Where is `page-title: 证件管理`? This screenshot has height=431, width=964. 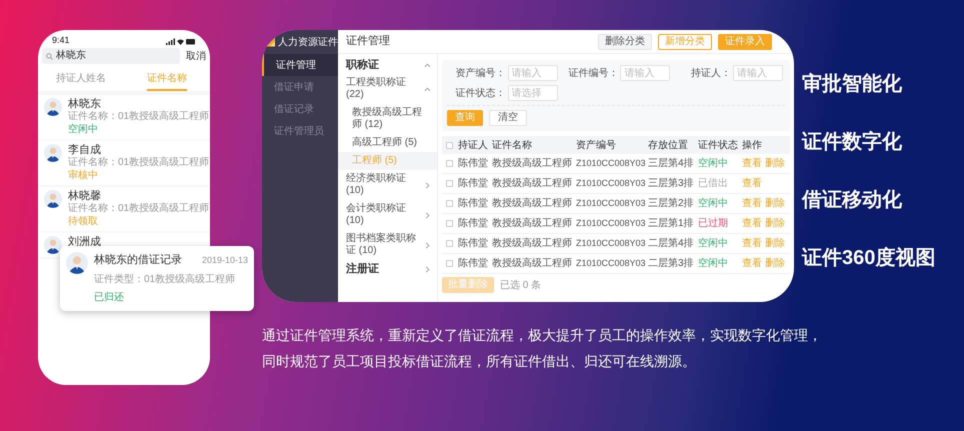 page-title: 证件管理 is located at coordinates (368, 42).